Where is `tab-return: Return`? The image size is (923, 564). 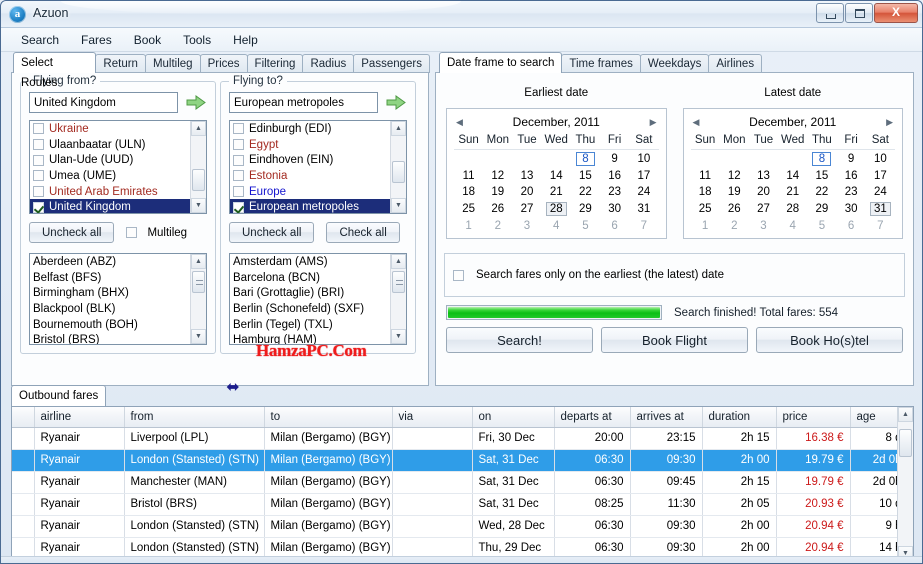
tab-return: Return is located at coordinates (120, 63).